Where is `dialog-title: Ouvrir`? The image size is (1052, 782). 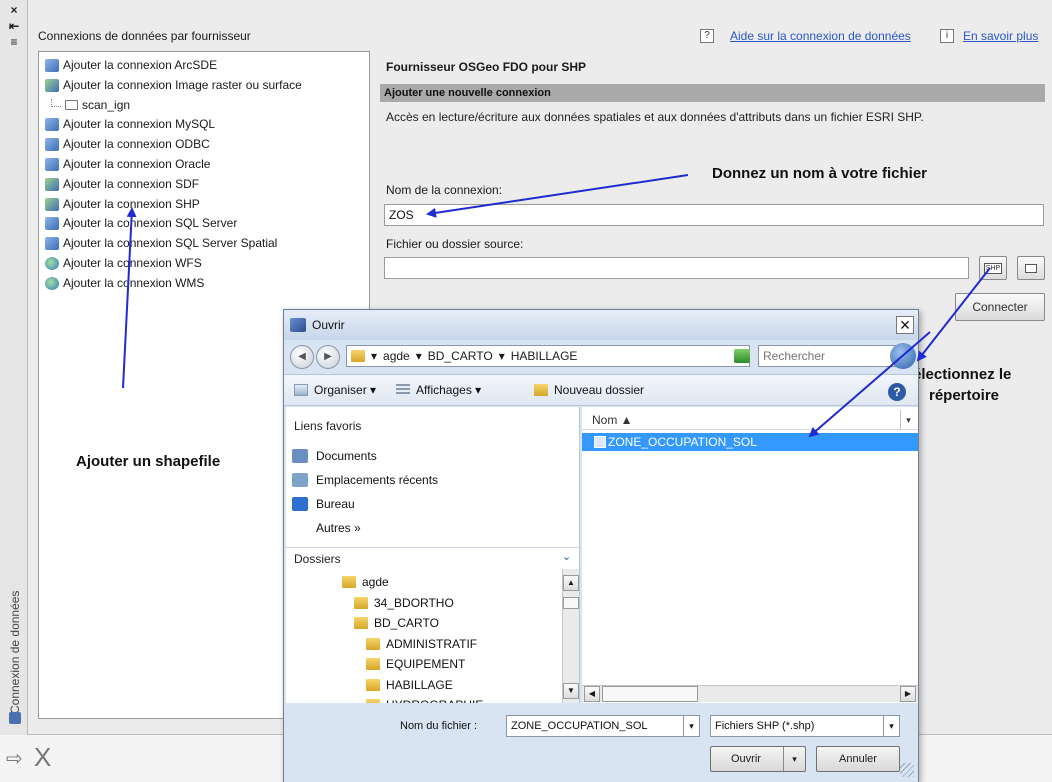 dialog-title: Ouvrir is located at coordinates (328, 325).